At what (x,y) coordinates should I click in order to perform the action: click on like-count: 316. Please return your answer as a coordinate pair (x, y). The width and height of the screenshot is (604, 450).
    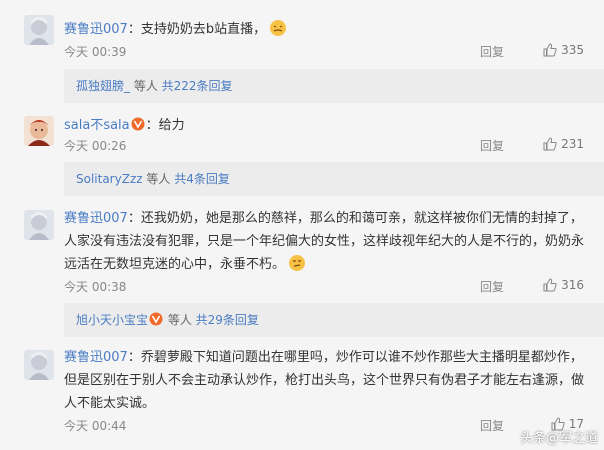
    Looking at the image, I should click on (572, 285).